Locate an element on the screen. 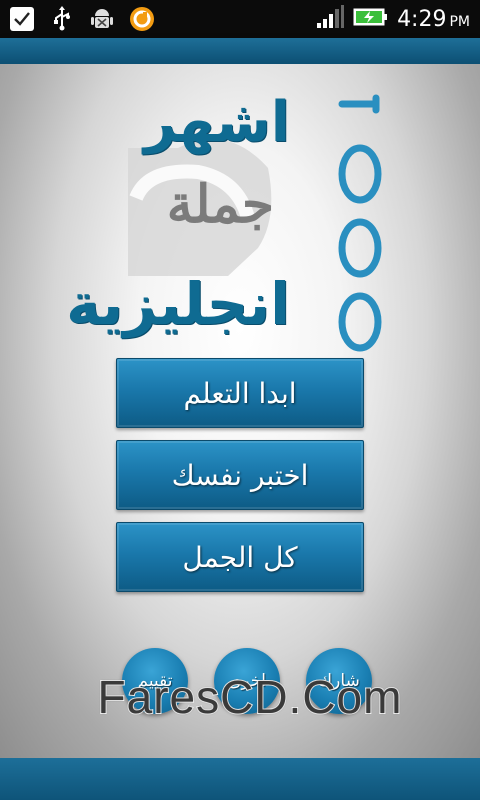 The image size is (480, 800). checkbox-notification-icon is located at coordinates (22, 19).